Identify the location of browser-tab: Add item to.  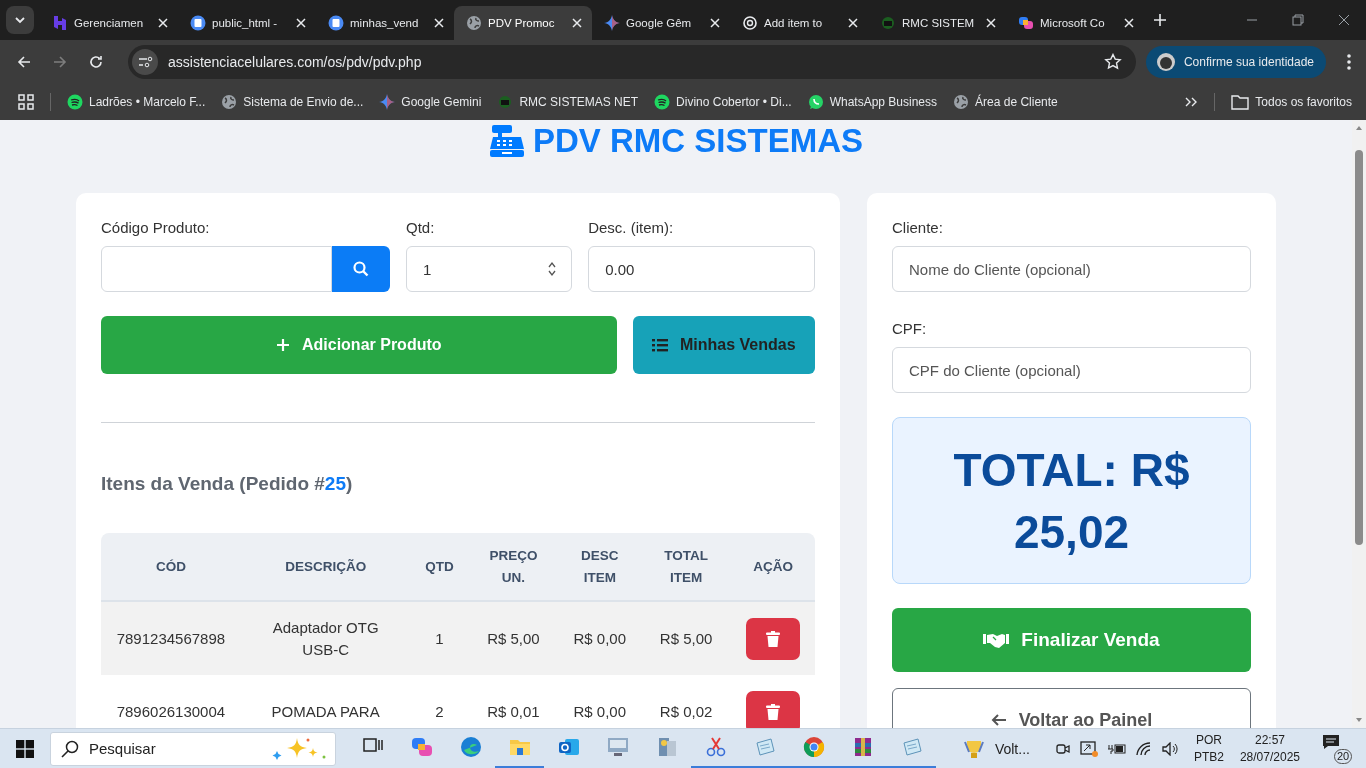
(799, 23).